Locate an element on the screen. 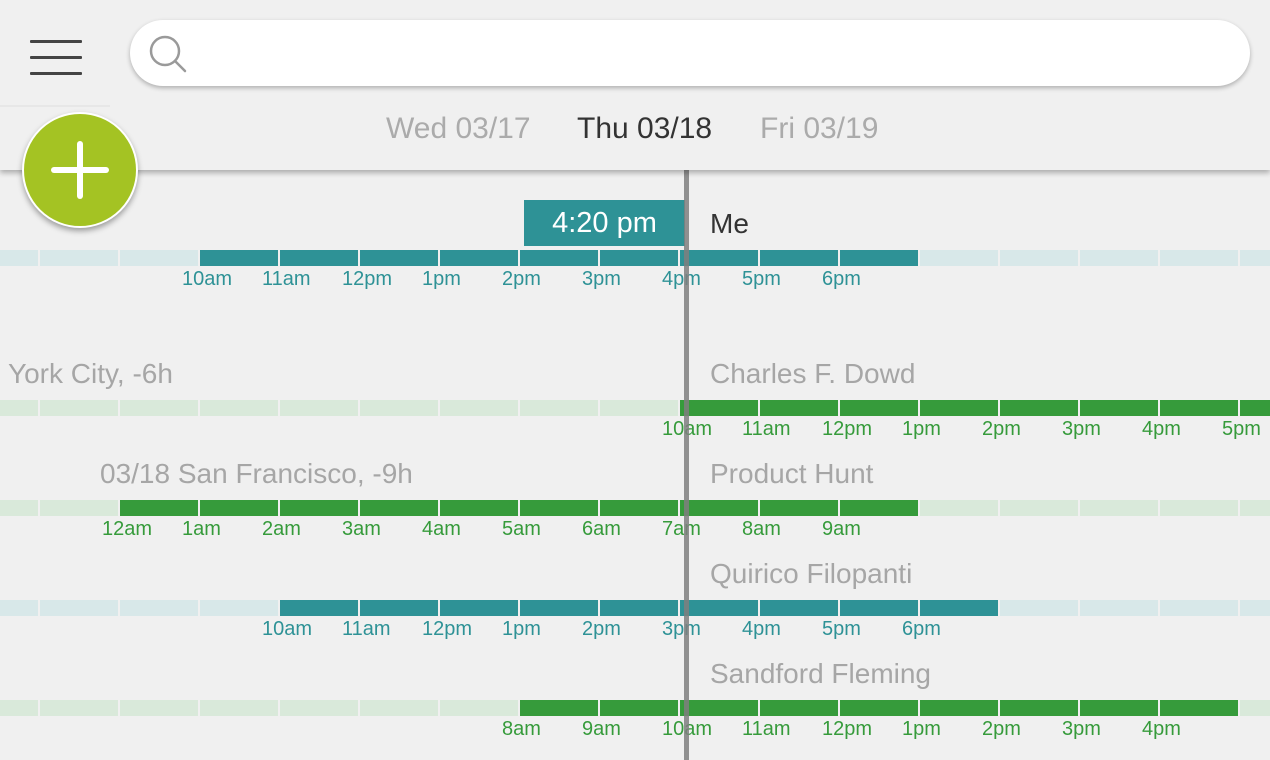 Image resolution: width=1270 pixels, height=760 pixels. add-timezone-button is located at coordinates (80, 170).